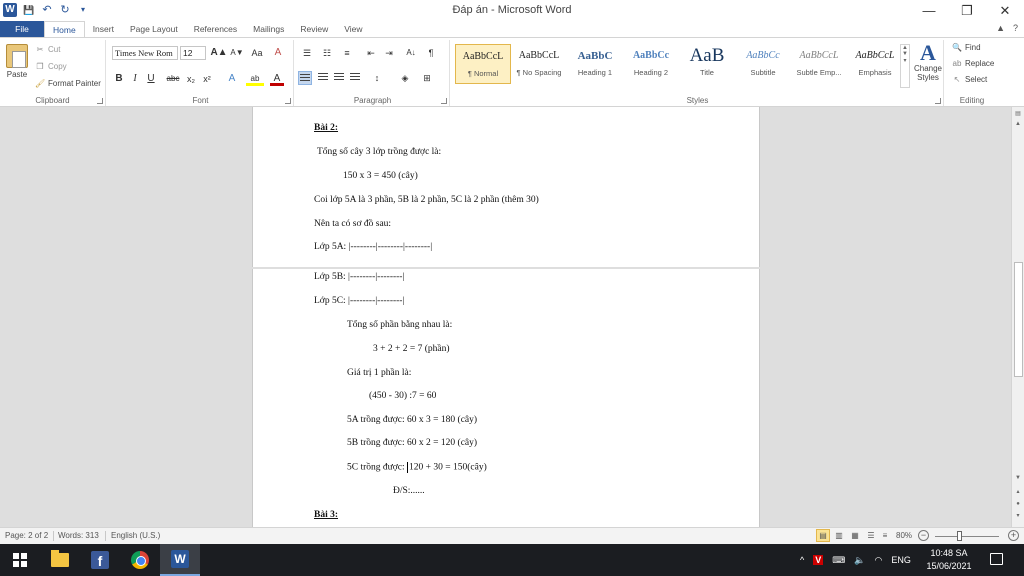  What do you see at coordinates (17, 61) in the screenshot?
I see `paste-button: Paste` at bounding box center [17, 61].